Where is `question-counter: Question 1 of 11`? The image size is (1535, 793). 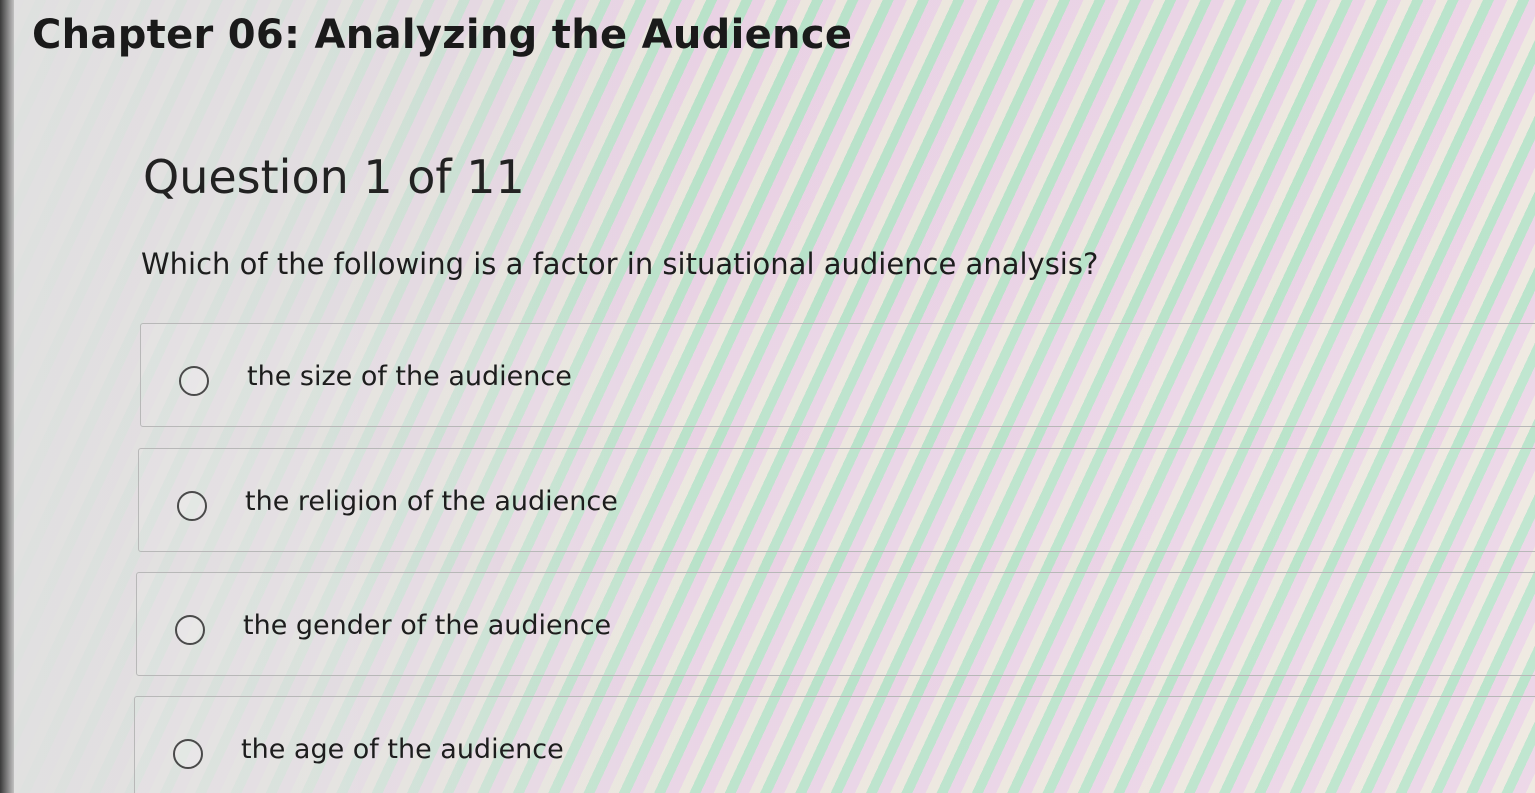
question-counter: Question 1 of 11 is located at coordinates (334, 177).